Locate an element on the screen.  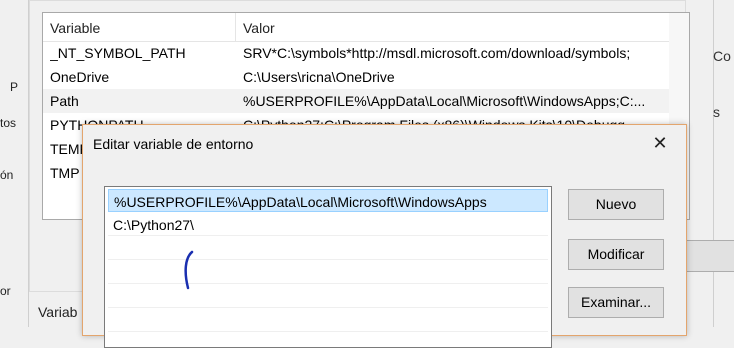
column-header-variable: Variable is located at coordinates (75, 28).